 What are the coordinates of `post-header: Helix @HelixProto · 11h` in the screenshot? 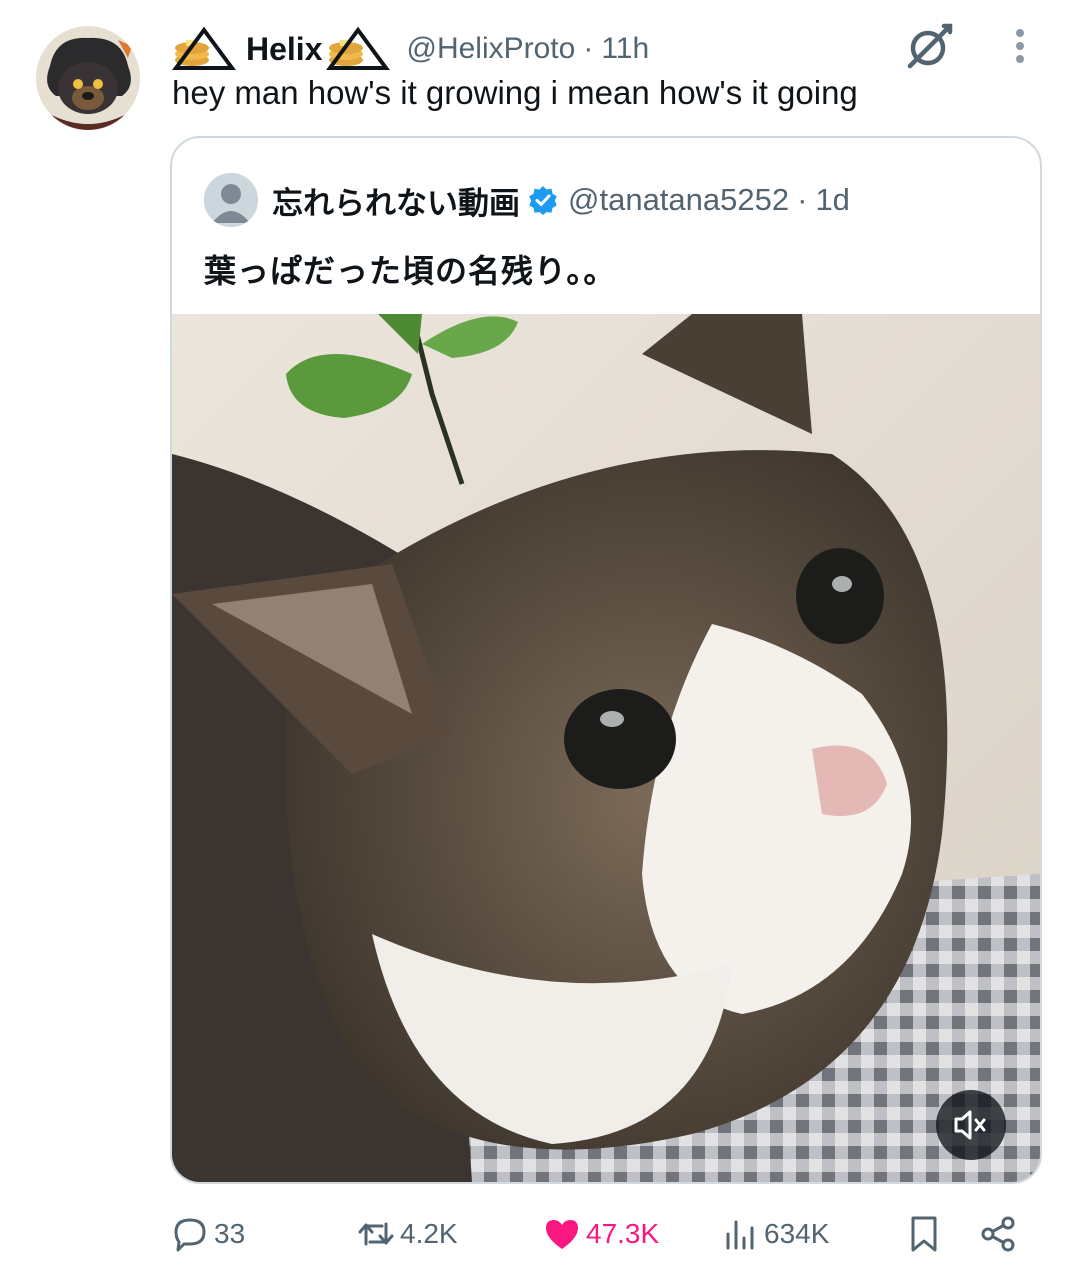 It's located at (410, 49).